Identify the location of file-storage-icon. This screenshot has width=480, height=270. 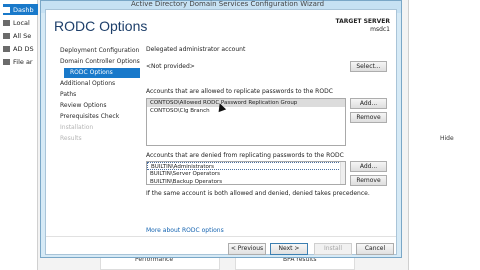
(6, 61).